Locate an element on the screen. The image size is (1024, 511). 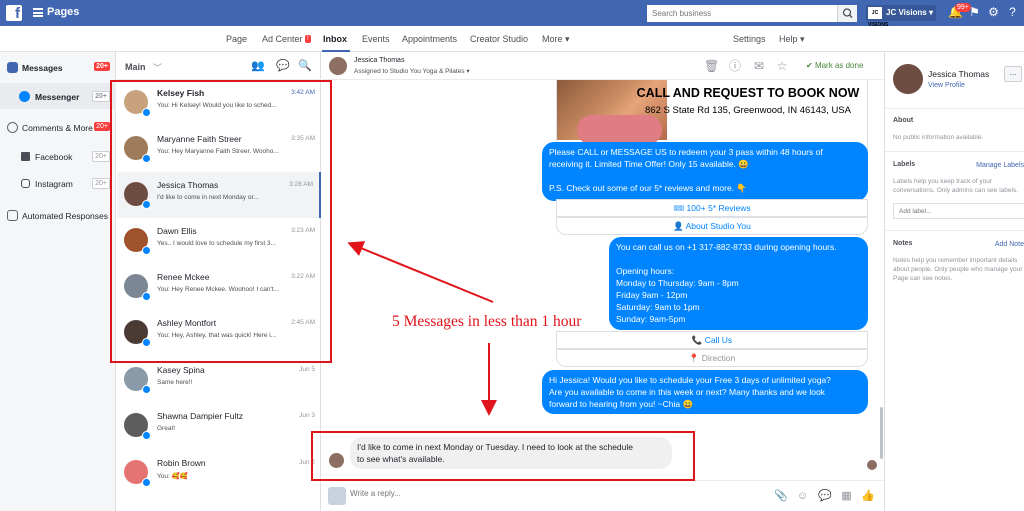
manage-labels-link: Manage Labels is located at coordinates (1000, 165).